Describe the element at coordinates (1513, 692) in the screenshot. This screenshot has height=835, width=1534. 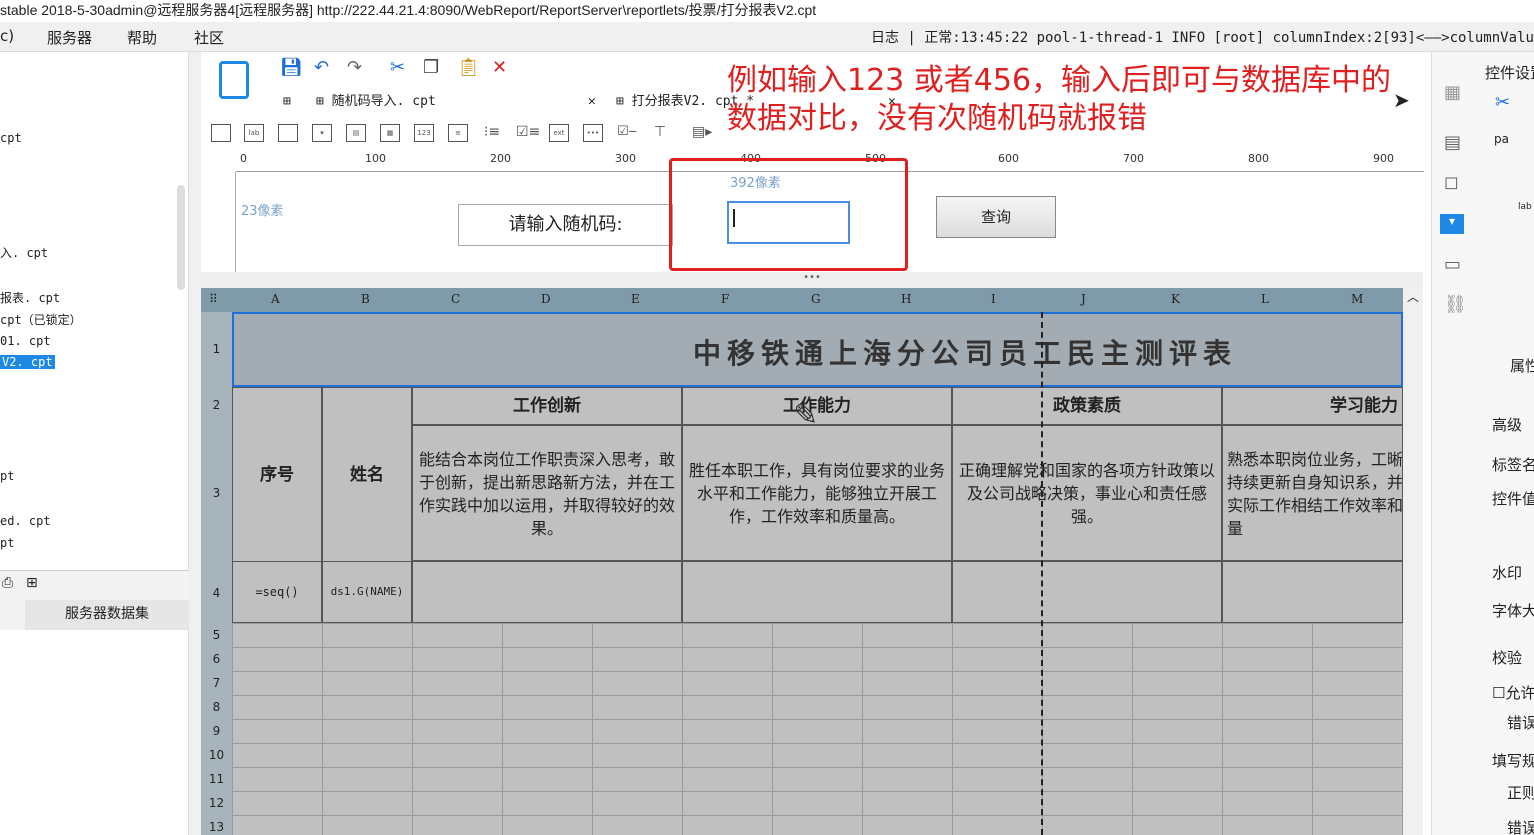
I see `allow-checkbox: ☐允许` at that location.